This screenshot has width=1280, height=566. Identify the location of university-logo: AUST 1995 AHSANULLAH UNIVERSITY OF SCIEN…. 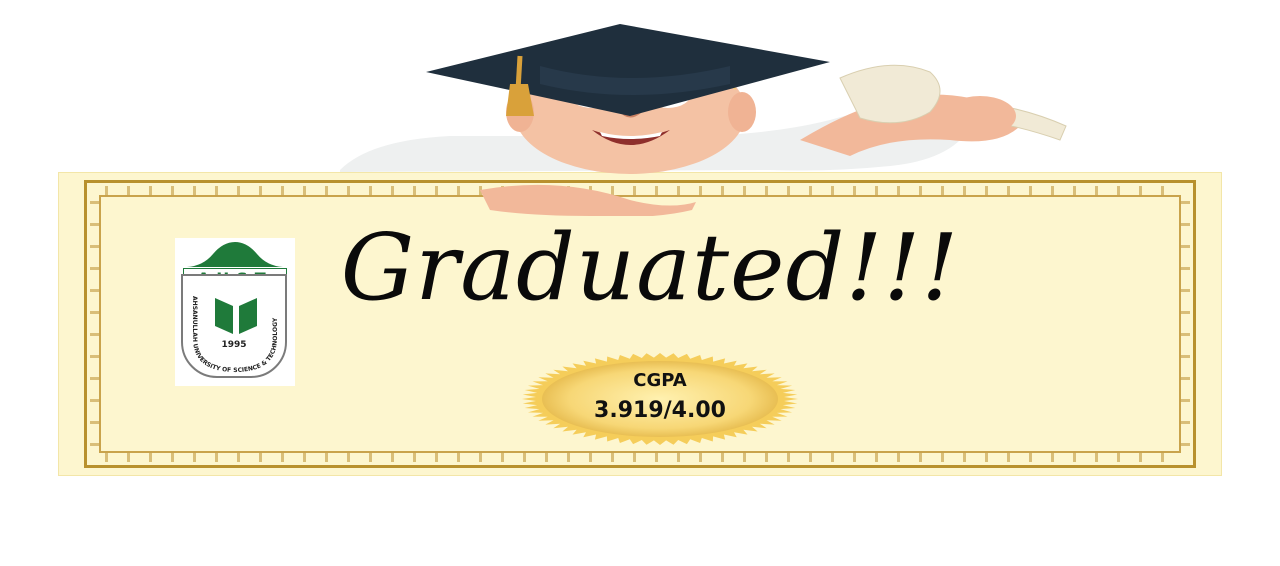
(235, 312).